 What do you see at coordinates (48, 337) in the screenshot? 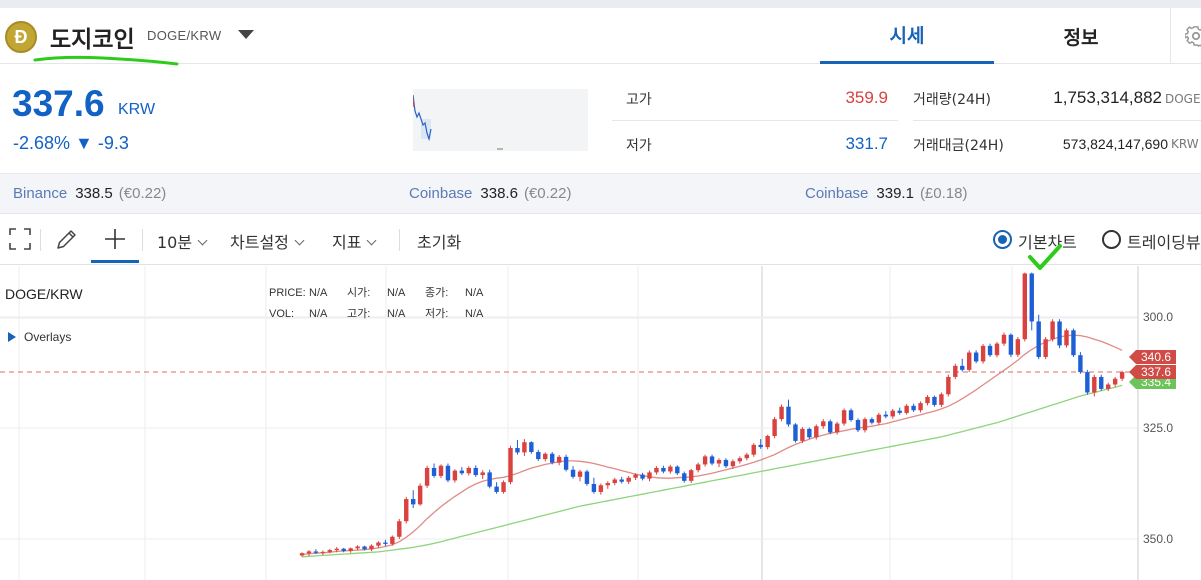
I see `overlays-label: Overlays` at bounding box center [48, 337].